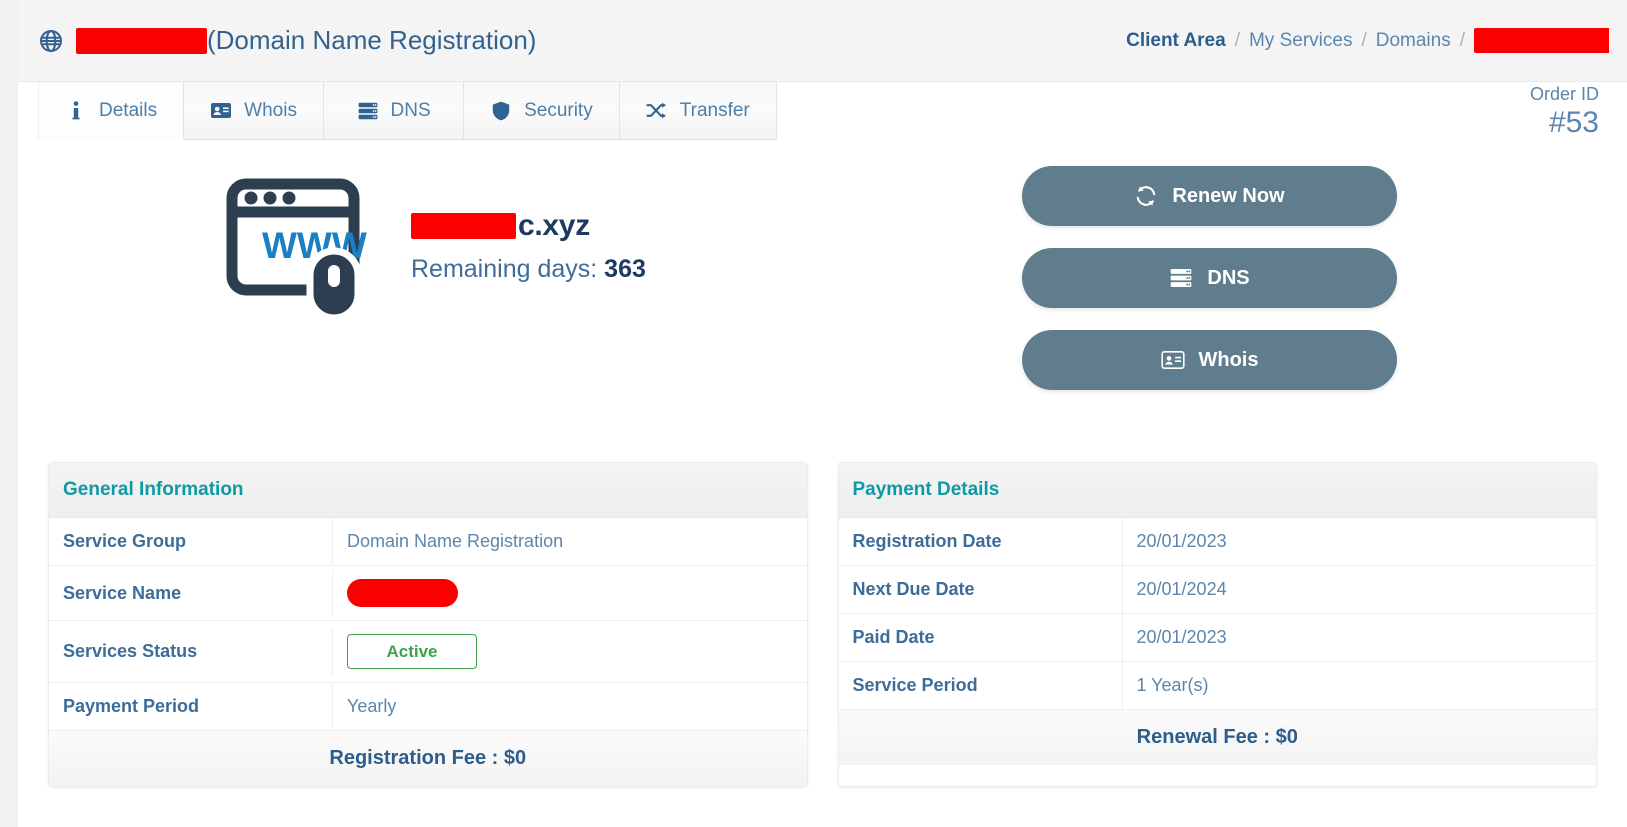 The height and width of the screenshot is (827, 1627). I want to click on row-value: Active, so click(570, 651).